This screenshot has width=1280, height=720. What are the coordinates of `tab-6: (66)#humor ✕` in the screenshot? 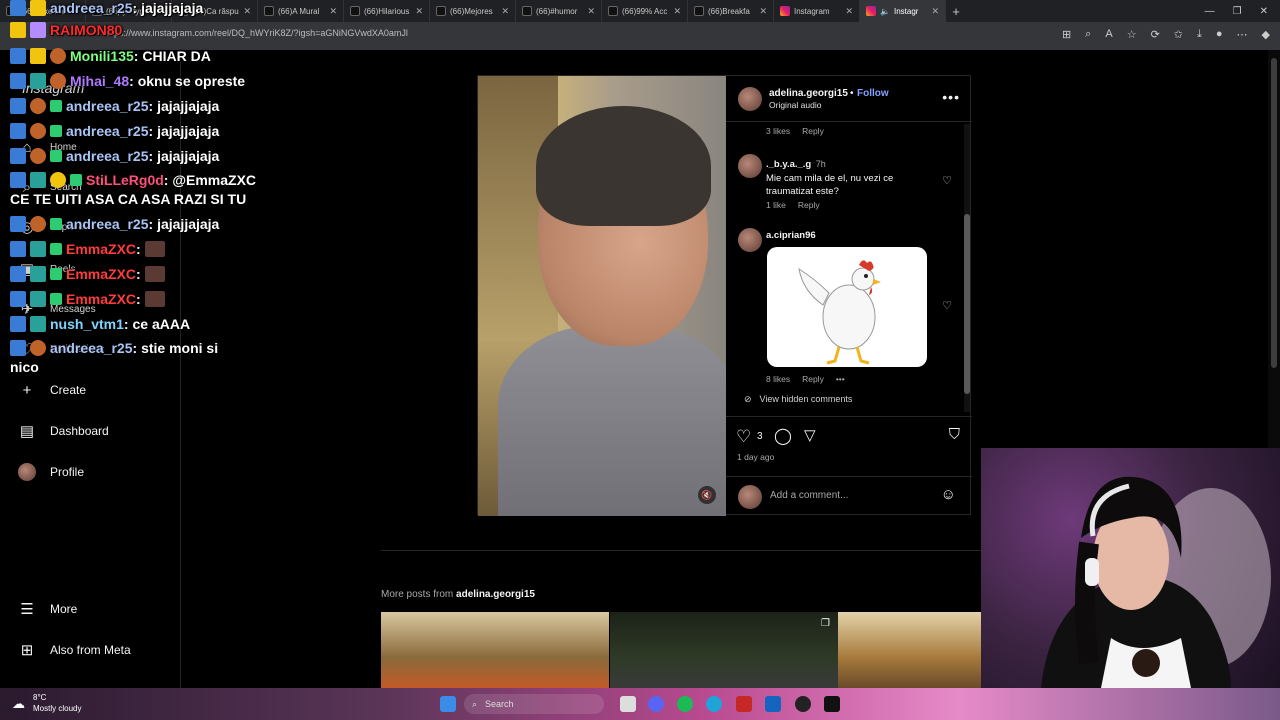 It's located at (559, 11).